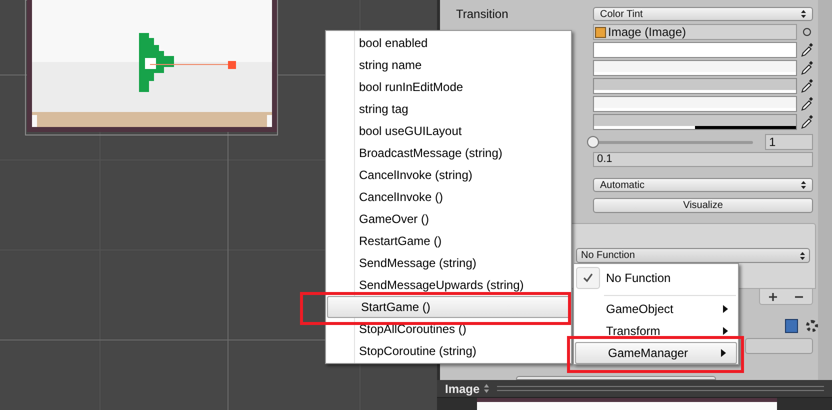  Describe the element at coordinates (448, 131) in the screenshot. I see `menu-item: bool useGUILayout` at that location.